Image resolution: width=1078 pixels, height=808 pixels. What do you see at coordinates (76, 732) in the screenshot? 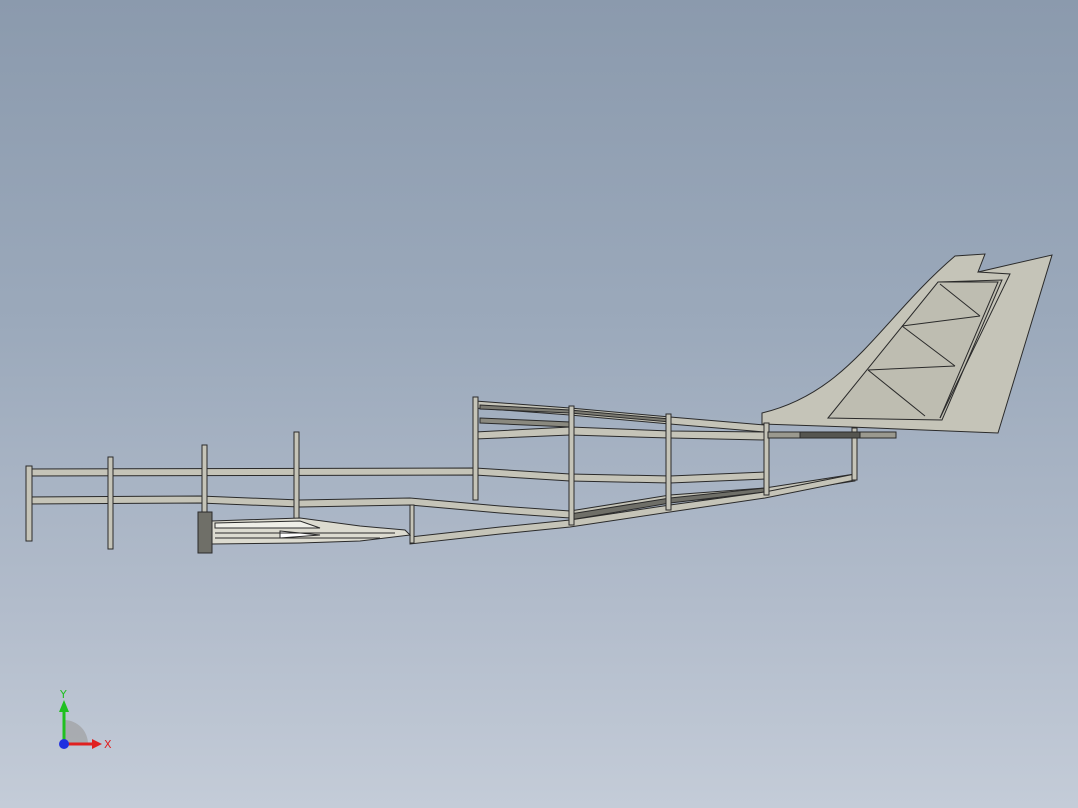
I see `triad-plane-indicator` at bounding box center [76, 732].